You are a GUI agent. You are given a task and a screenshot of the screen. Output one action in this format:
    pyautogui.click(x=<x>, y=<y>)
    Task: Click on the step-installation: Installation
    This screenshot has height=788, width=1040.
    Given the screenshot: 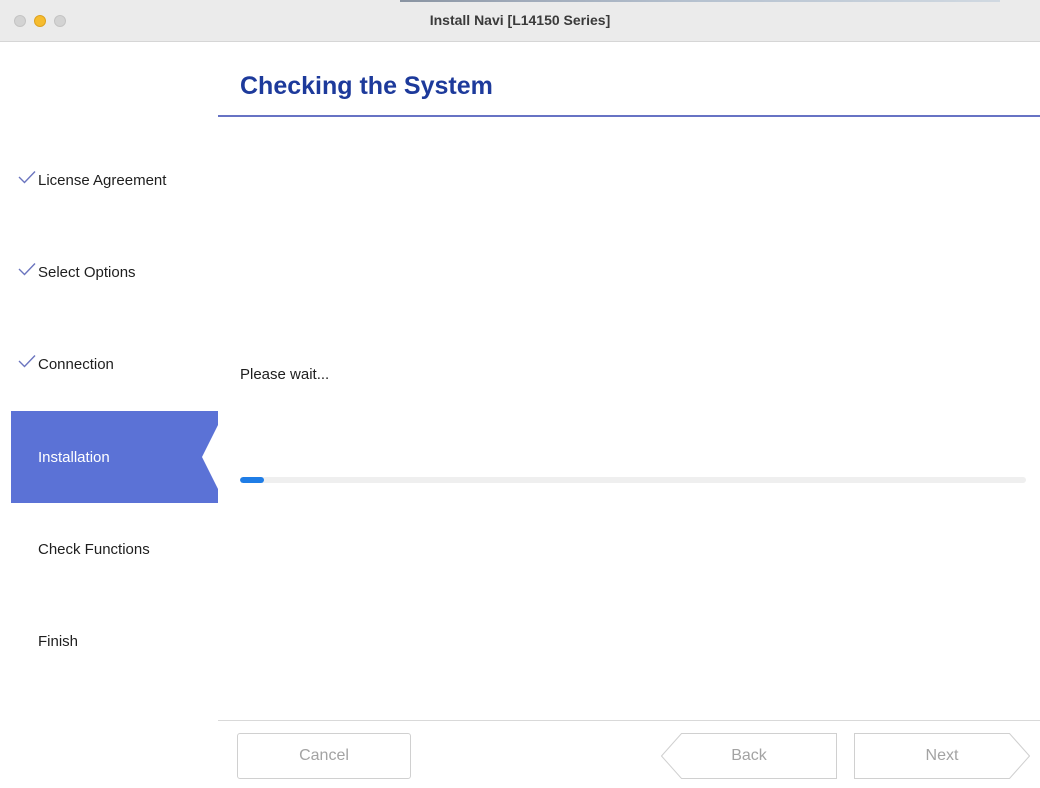 What is the action you would take?
    pyautogui.click(x=109, y=457)
    